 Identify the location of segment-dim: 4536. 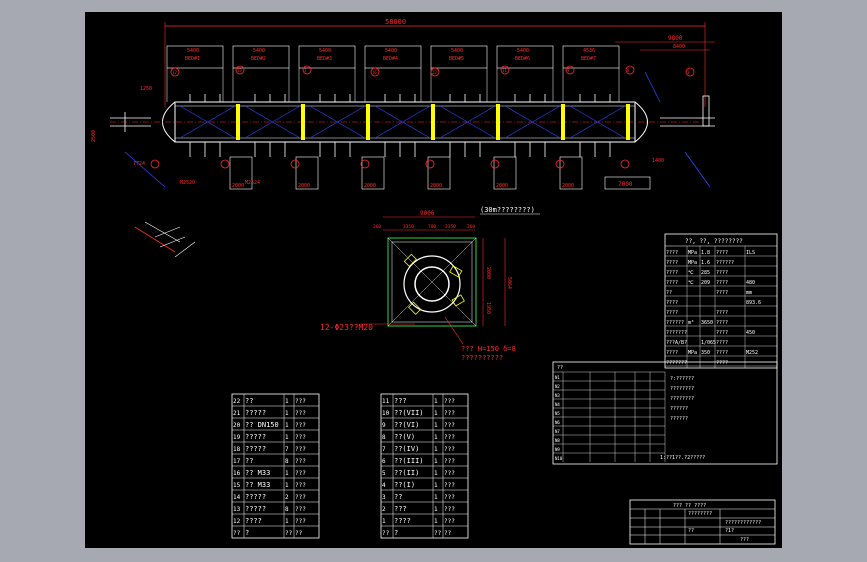
(589, 51).